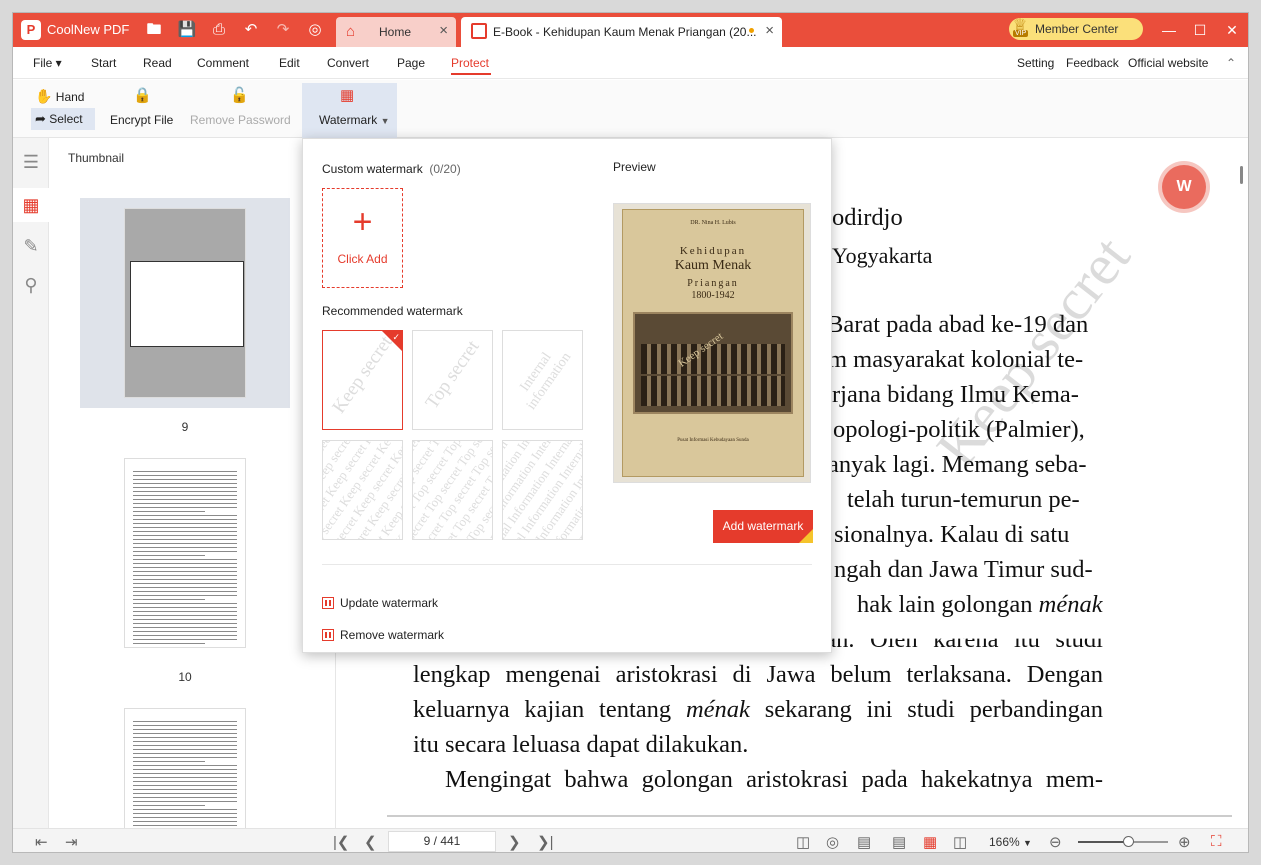 Image resolution: width=1261 pixels, height=865 pixels. I want to click on annotation-list-icon: ✎, so click(31, 246).